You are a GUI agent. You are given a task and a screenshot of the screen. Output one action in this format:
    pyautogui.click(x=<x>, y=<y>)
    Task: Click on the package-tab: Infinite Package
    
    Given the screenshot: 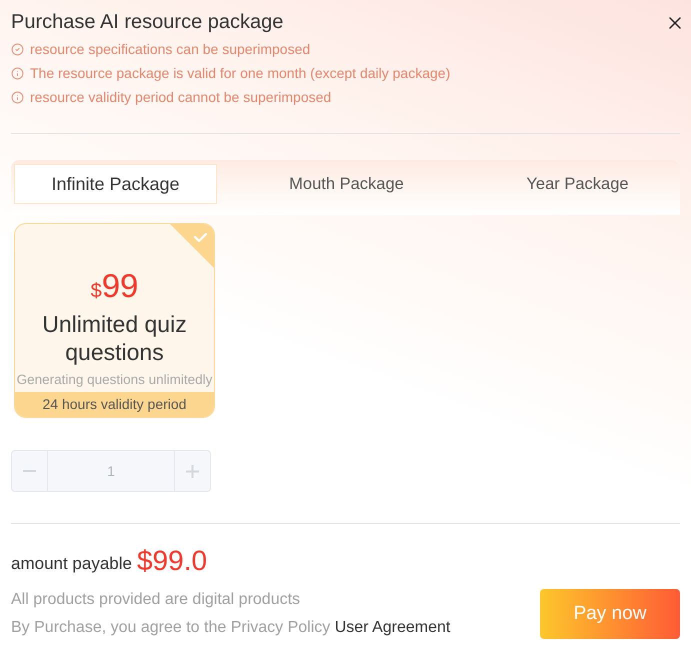 What is the action you would take?
    pyautogui.click(x=115, y=184)
    